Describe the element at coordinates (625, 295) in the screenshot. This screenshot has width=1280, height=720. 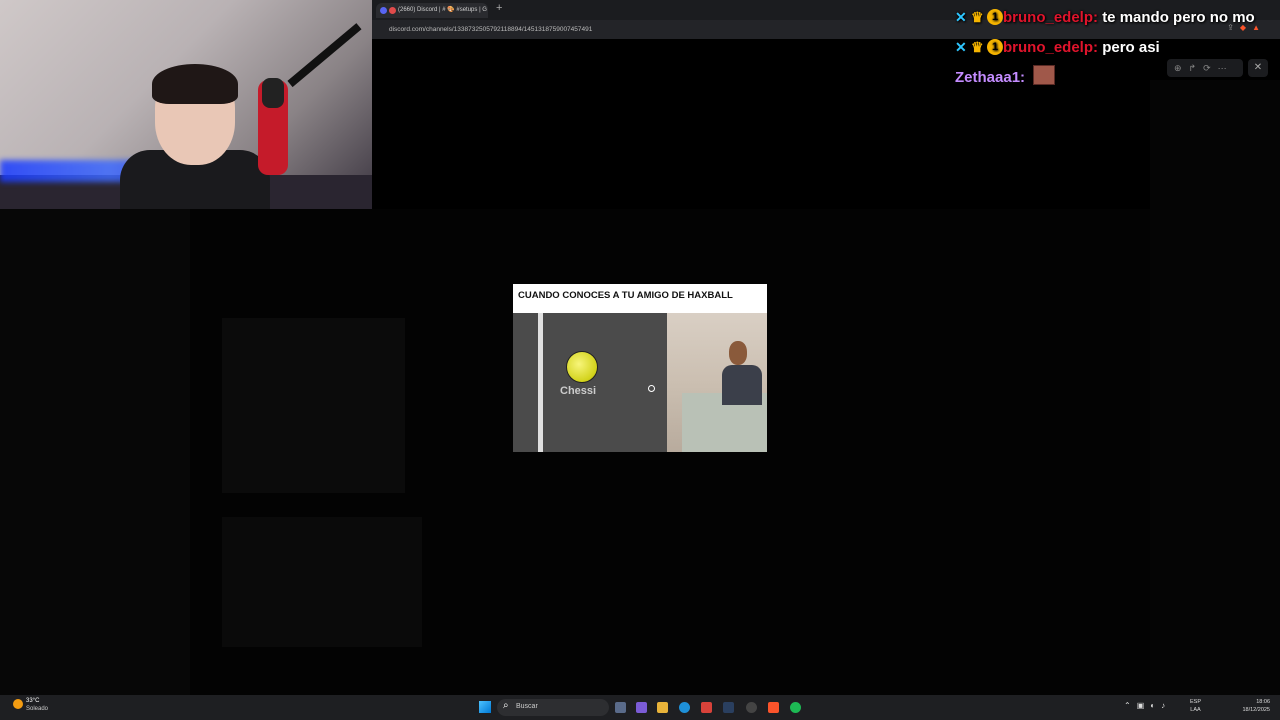
I see `meme-caption: CUANDO CONOCES A TU AMIGO DE HAXBALL` at that location.